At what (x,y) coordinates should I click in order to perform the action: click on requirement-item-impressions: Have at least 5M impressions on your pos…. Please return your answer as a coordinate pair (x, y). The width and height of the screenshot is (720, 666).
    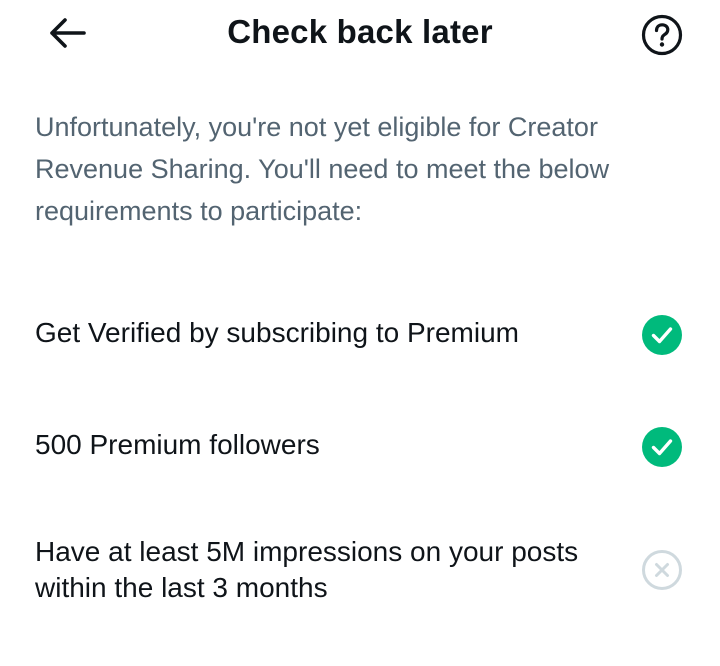
    Looking at the image, I should click on (360, 570).